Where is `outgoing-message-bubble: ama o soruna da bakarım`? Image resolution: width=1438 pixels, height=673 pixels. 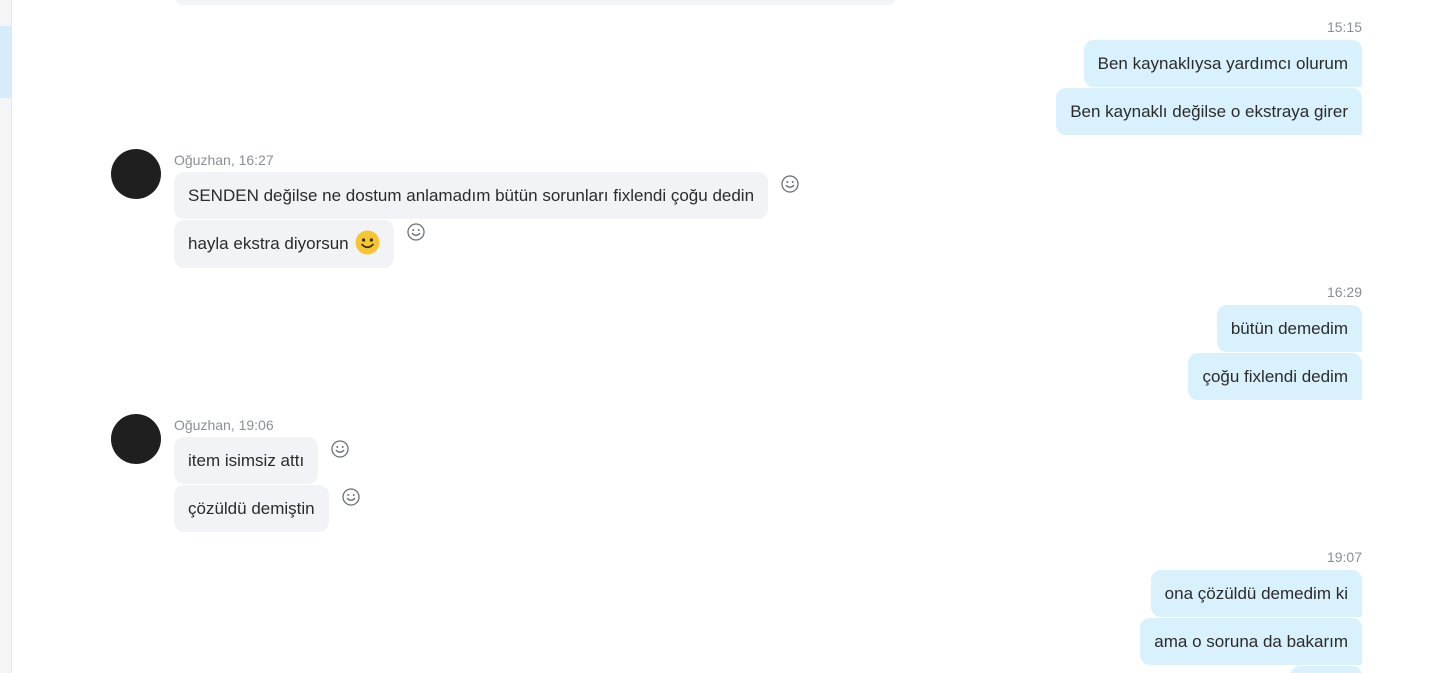 outgoing-message-bubble: ama o soruna da bakarım is located at coordinates (1251, 641).